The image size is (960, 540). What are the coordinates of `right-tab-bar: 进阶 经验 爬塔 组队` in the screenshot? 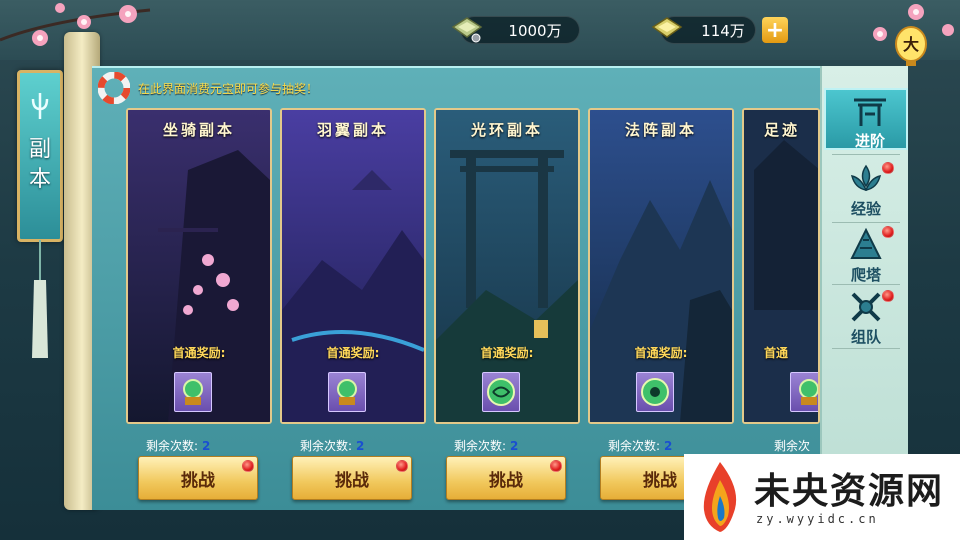 It's located at (864, 261).